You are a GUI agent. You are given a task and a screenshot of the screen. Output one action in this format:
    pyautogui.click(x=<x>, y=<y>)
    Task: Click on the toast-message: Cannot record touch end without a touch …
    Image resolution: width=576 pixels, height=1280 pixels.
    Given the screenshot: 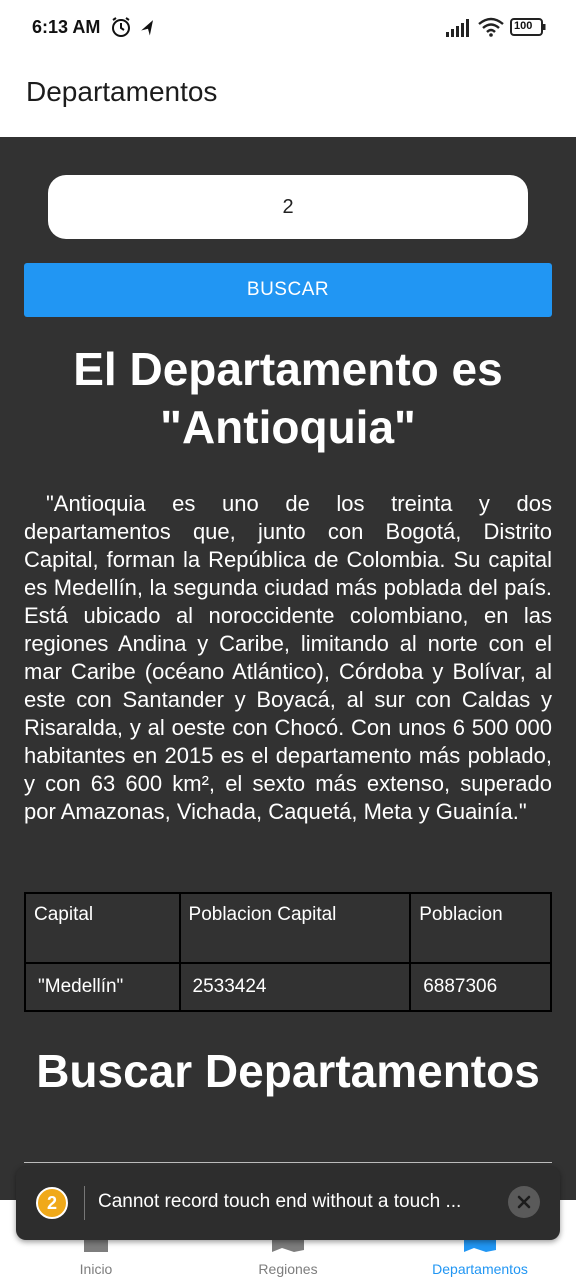 What is the action you would take?
    pyautogui.click(x=280, y=1201)
    